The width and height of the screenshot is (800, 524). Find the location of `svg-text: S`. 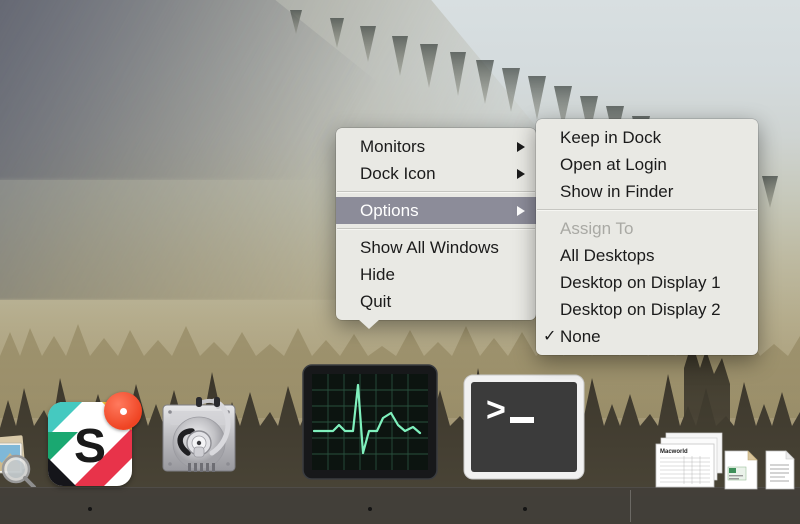

svg-text: S is located at coordinates (90, 446).